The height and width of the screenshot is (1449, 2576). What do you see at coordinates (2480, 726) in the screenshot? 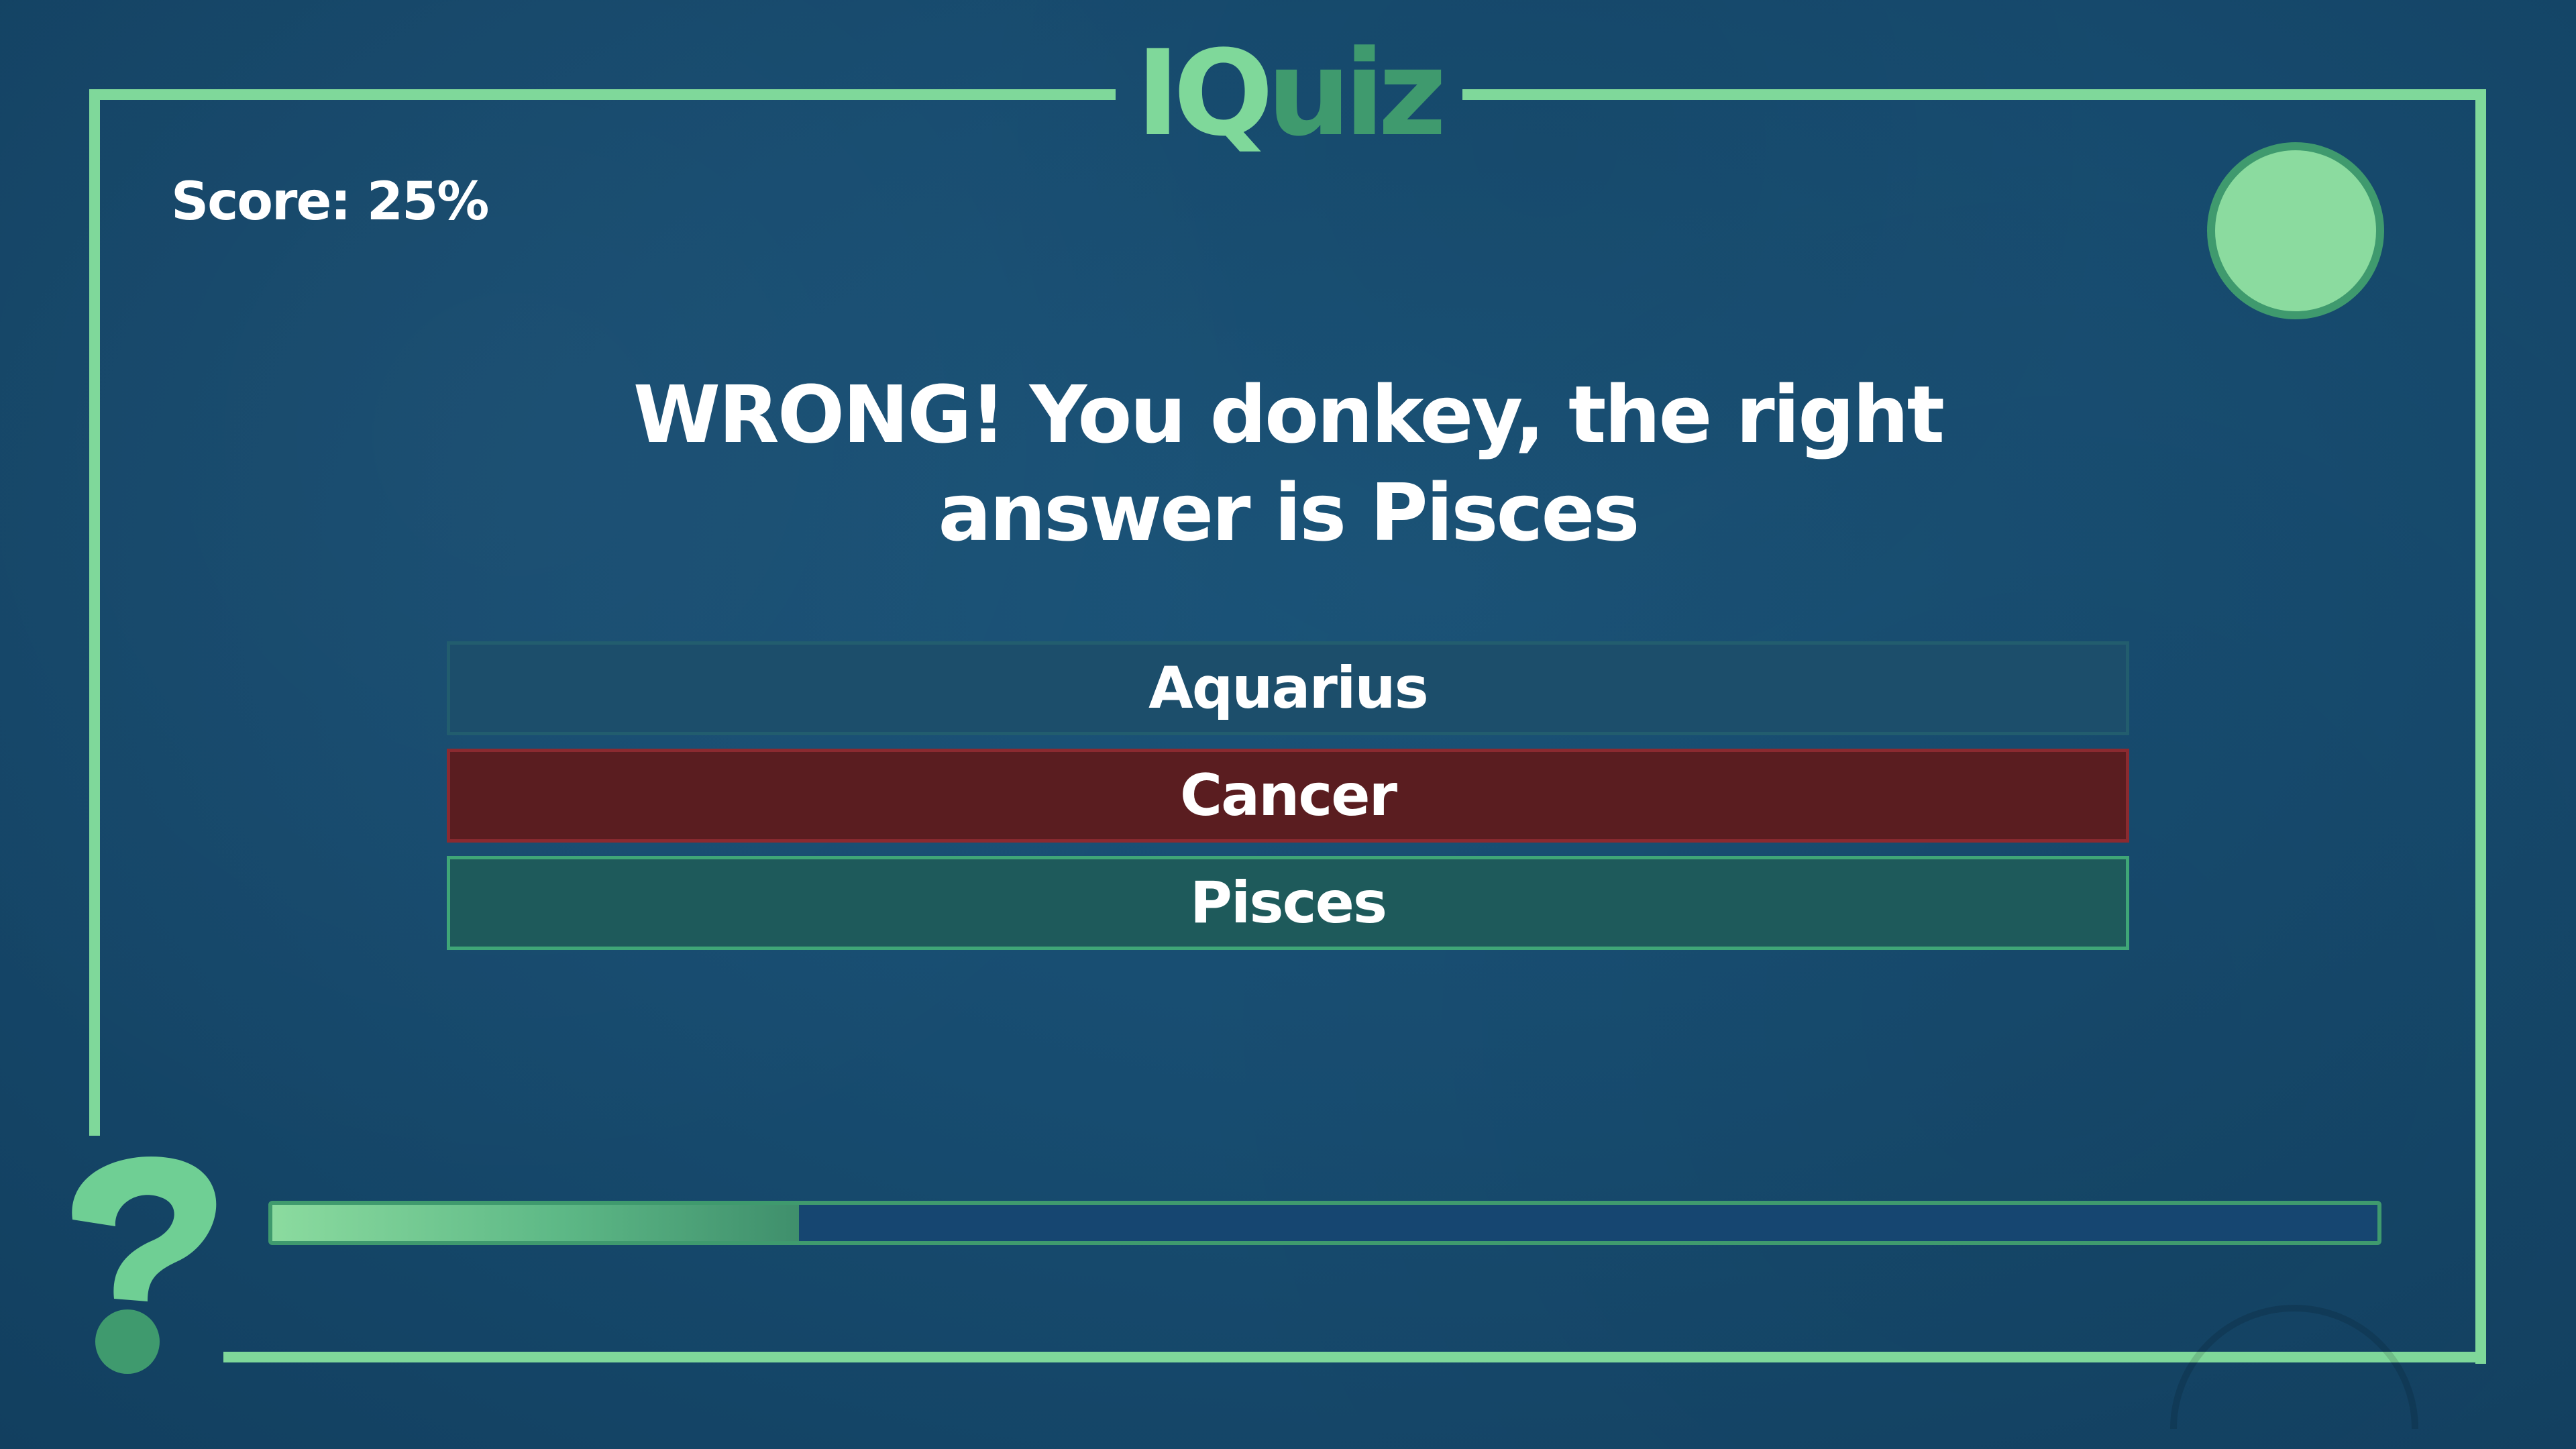
I see `frame-right` at bounding box center [2480, 726].